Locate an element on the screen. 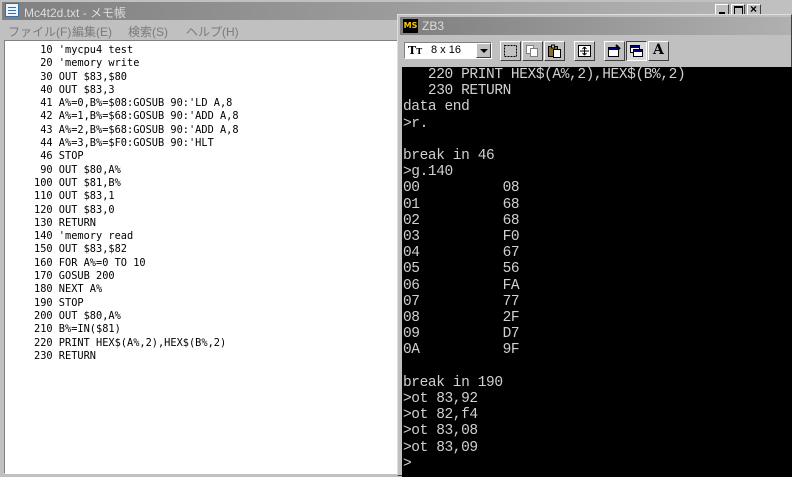 The width and height of the screenshot is (792, 477). console-line: 04 67 is located at coordinates (461, 253).